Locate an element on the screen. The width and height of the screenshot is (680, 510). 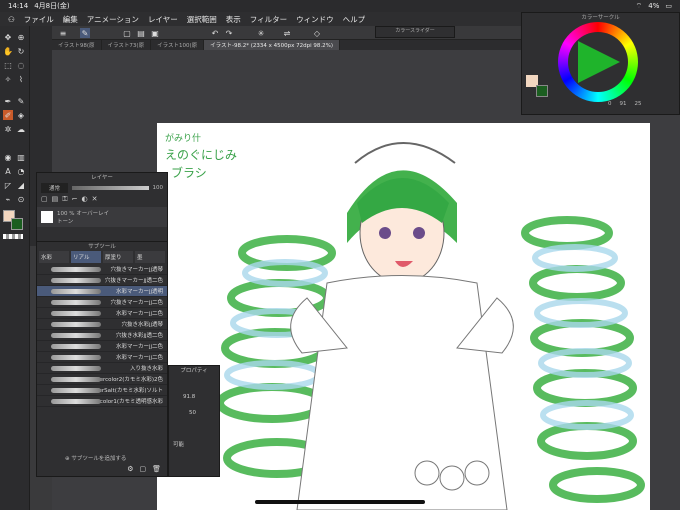
brush-item: 穴抜きマーカーjj透琴 is located at coordinates (102, 269).